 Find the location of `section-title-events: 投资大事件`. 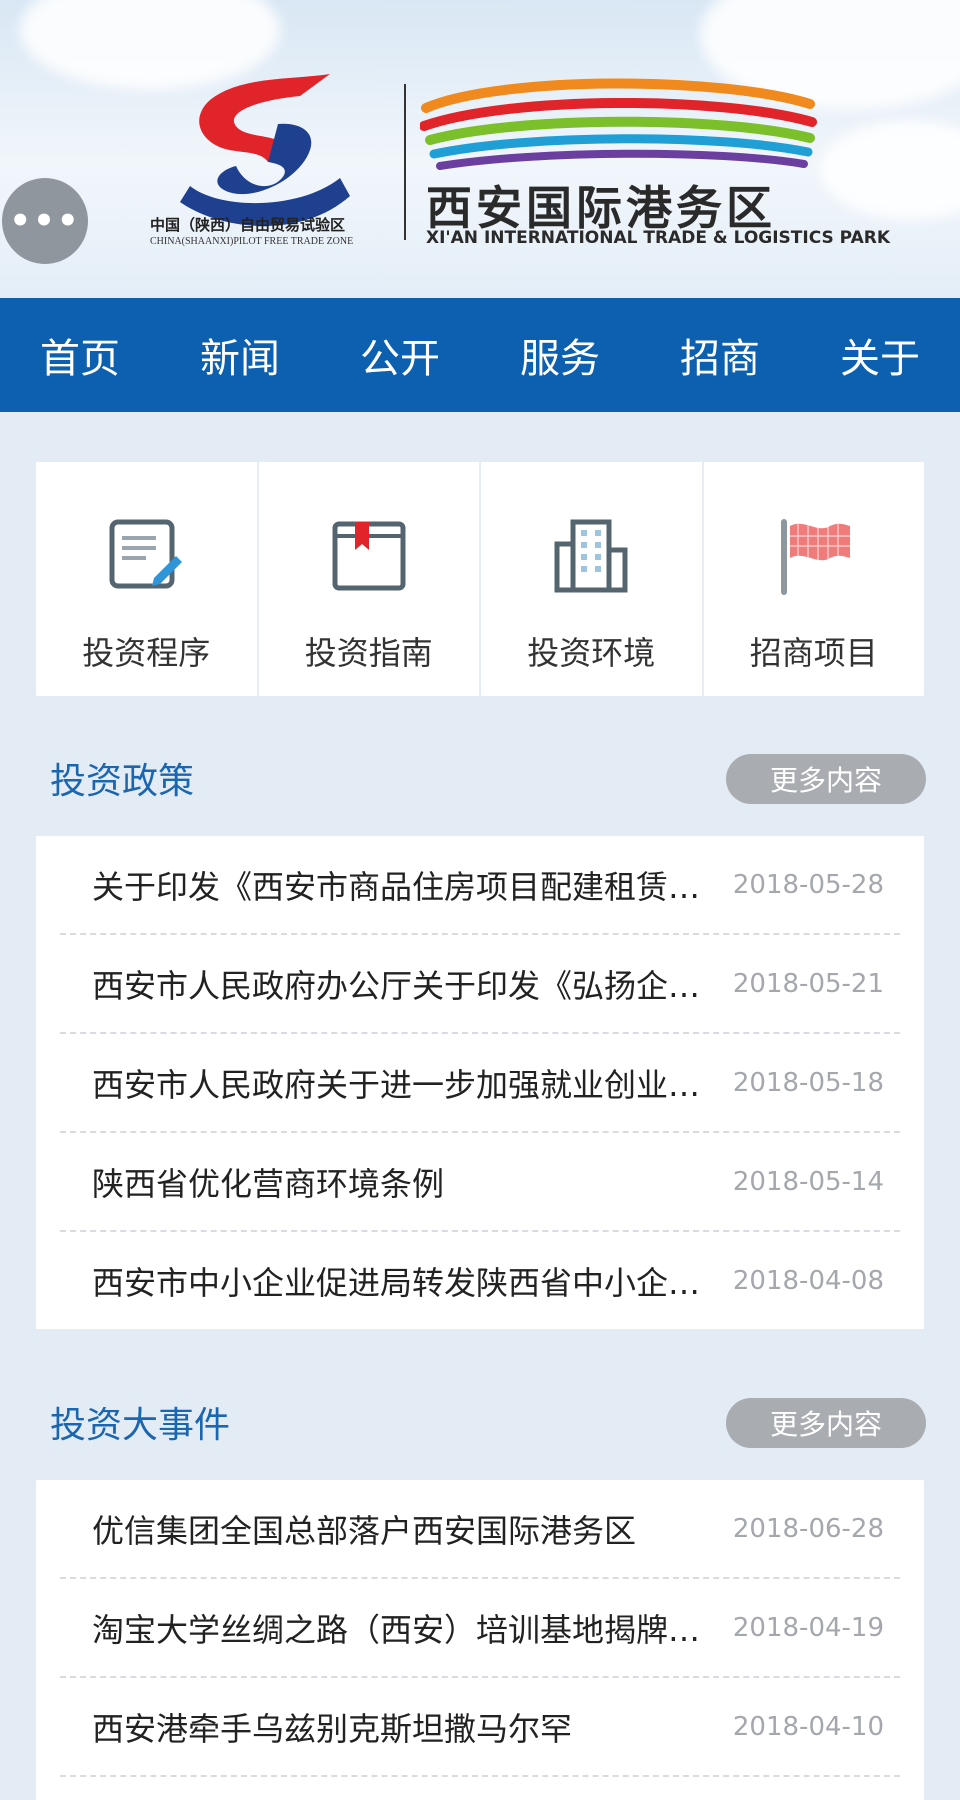

section-title-events: 投资大事件 is located at coordinates (140, 1425).